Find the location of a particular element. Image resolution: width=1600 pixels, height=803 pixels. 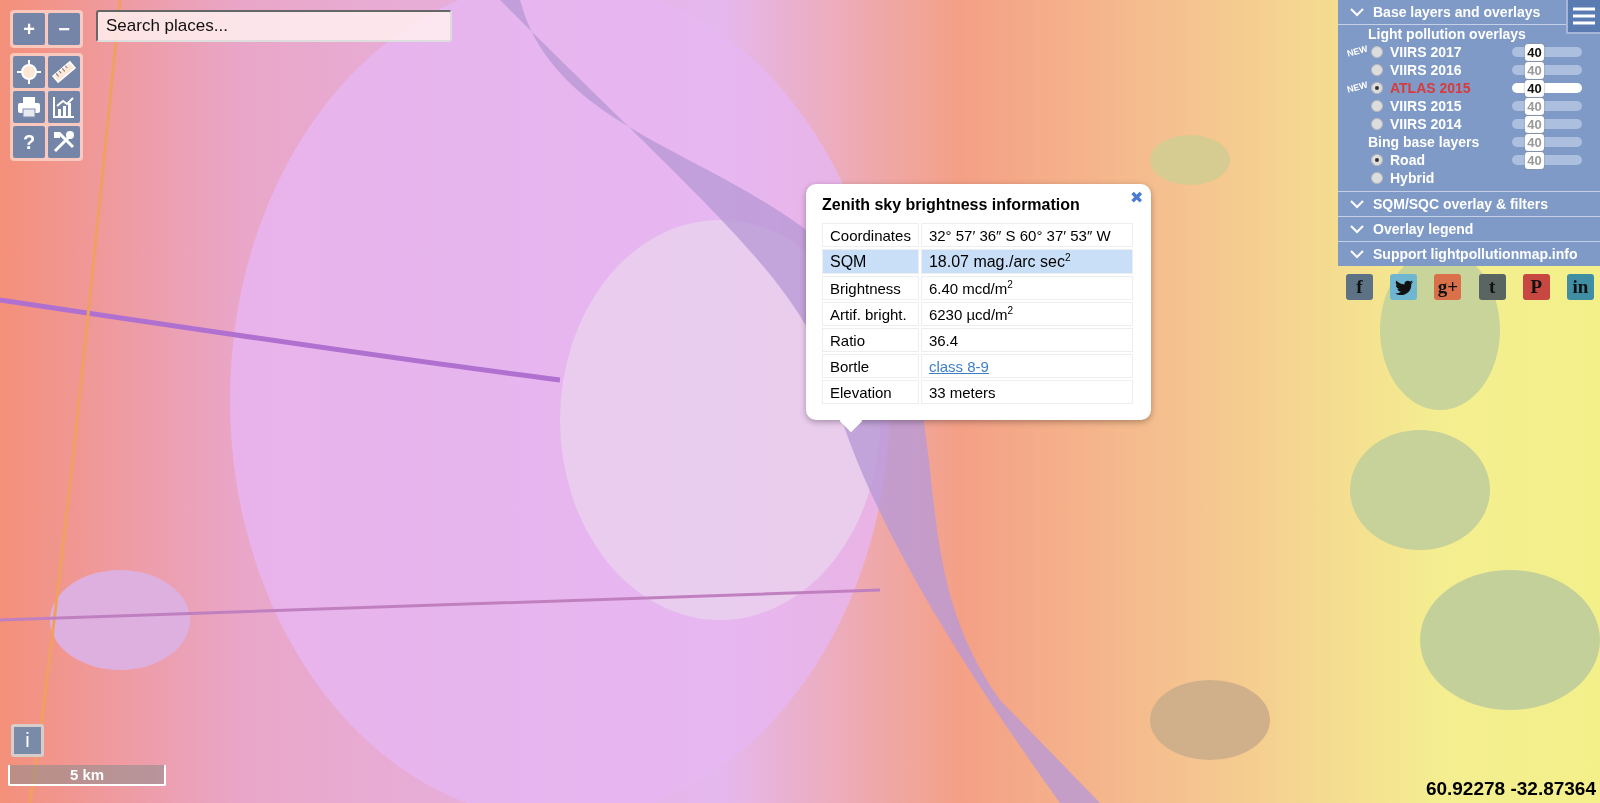

table-cell: SQM is located at coordinates (870, 262).